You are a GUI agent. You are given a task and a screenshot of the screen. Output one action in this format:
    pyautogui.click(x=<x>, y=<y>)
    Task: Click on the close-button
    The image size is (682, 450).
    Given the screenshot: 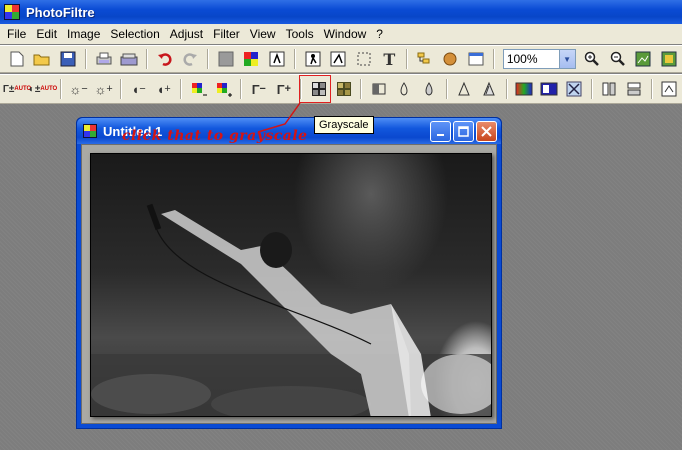 What is the action you would take?
    pyautogui.click(x=486, y=131)
    